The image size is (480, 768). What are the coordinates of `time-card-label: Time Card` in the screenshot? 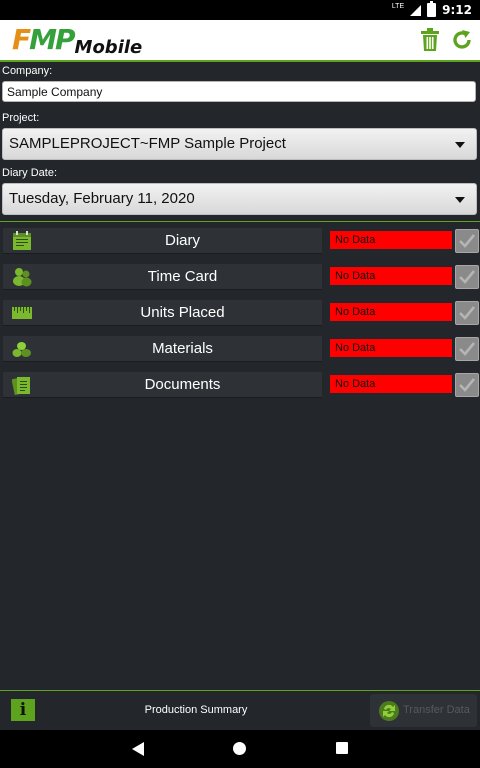 It's located at (182, 276).